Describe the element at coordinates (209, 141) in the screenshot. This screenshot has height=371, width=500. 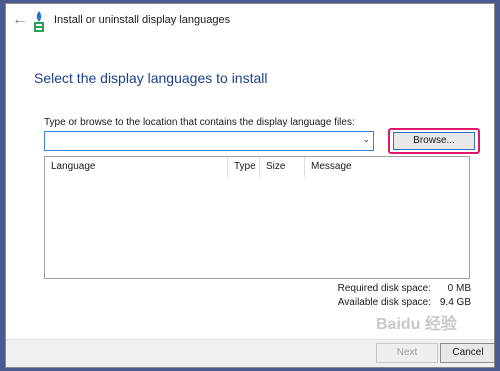
I see `path-combobox: ⌄` at that location.